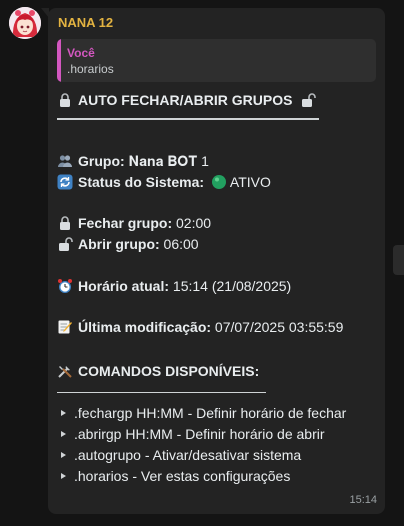 This screenshot has width=404, height=526. Describe the element at coordinates (145, 327) in the screenshot. I see `modified-label: Última modificação:` at that location.